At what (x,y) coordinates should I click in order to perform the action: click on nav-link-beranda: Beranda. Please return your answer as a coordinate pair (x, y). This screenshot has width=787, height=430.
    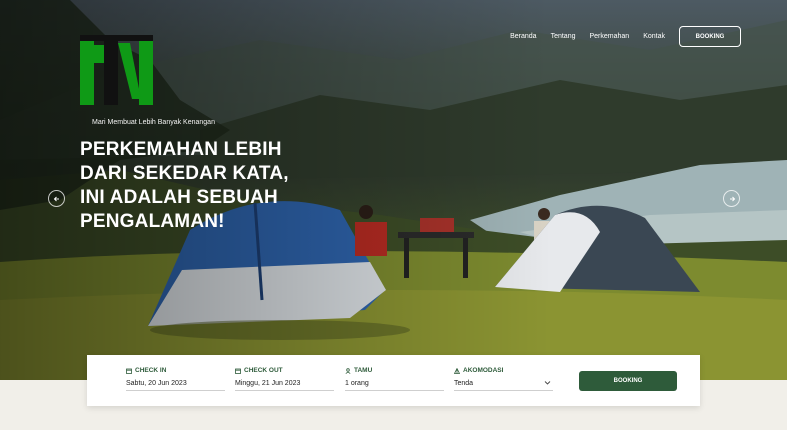
    Looking at the image, I should click on (523, 36).